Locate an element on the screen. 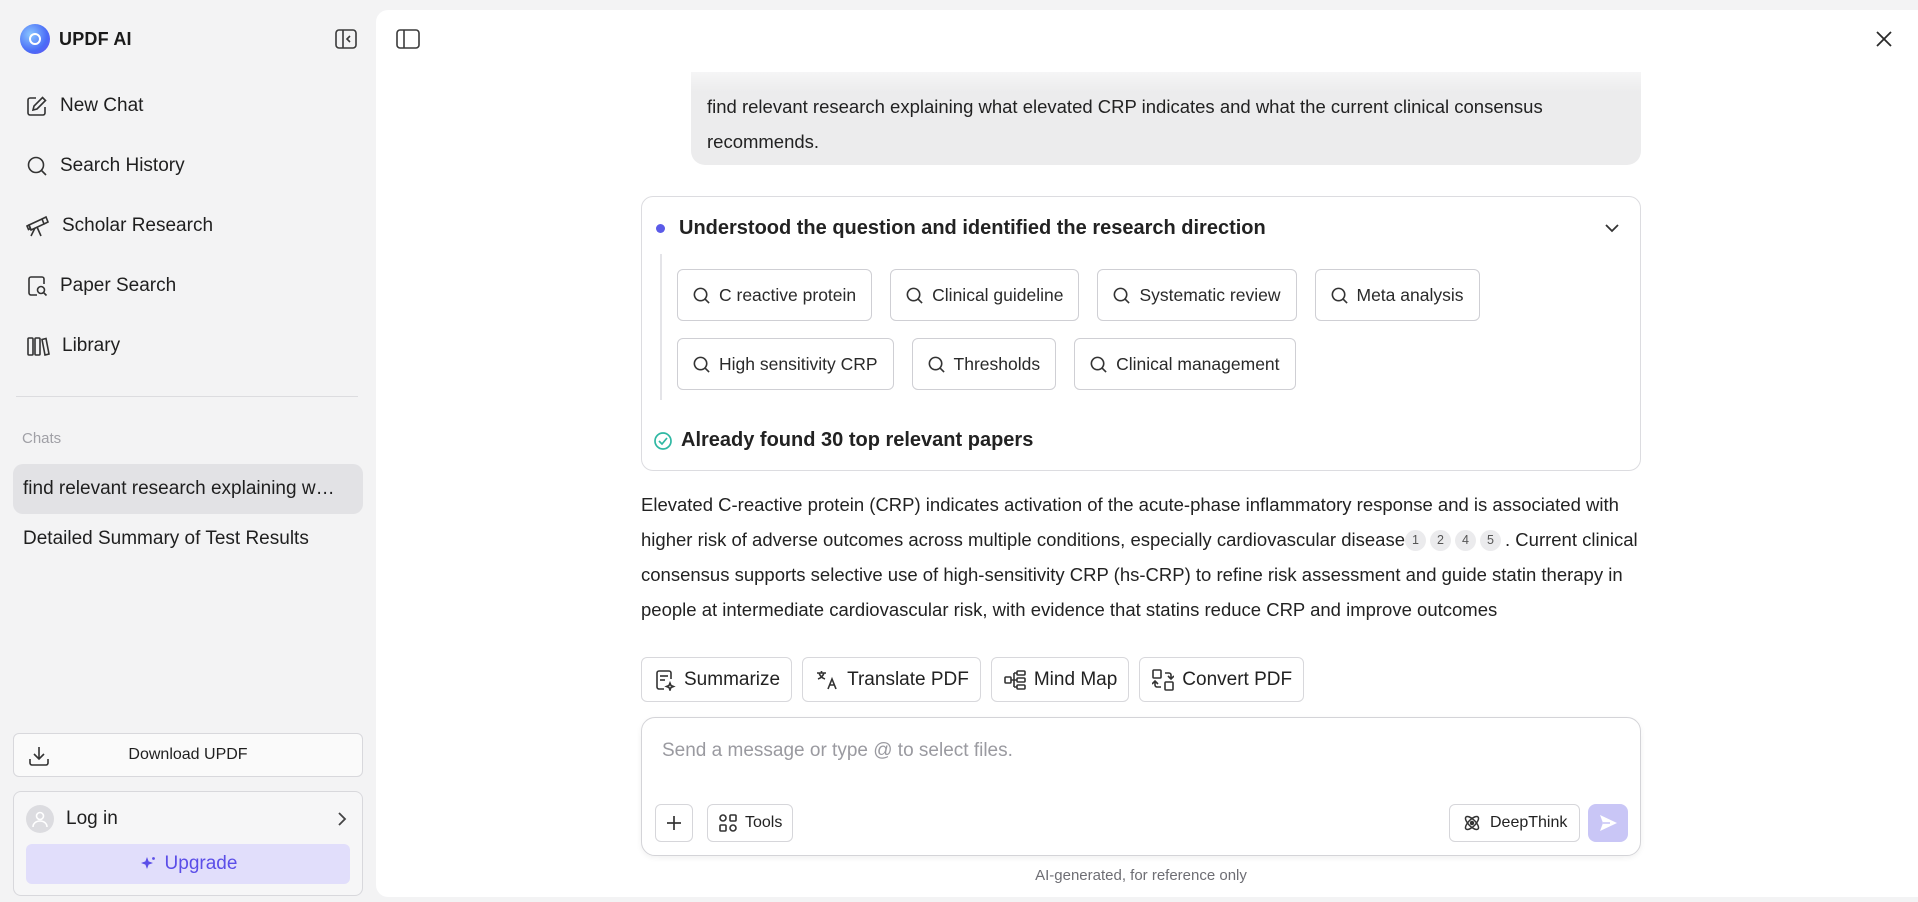 Image resolution: width=1918 pixels, height=902 pixels. tools-label: Tools is located at coordinates (764, 822).